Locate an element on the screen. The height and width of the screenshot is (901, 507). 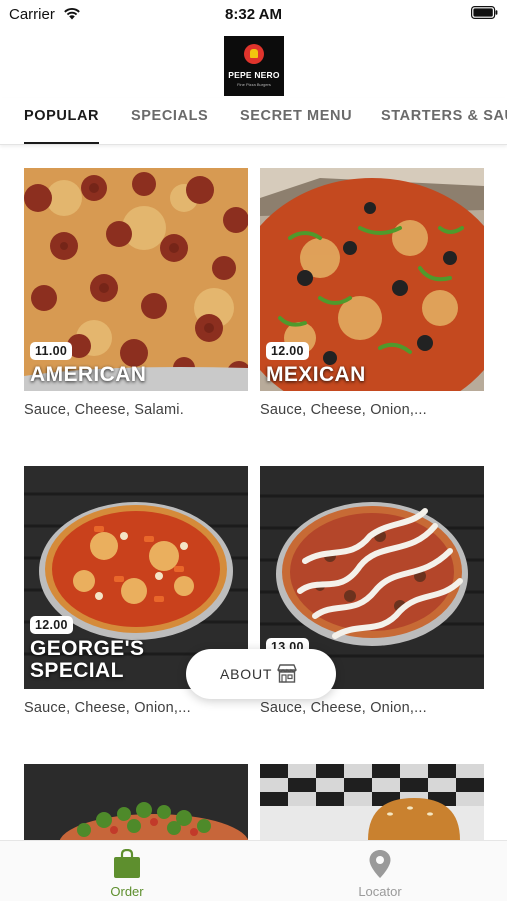
tab-popular: POPULAR is located at coordinates (61, 116).